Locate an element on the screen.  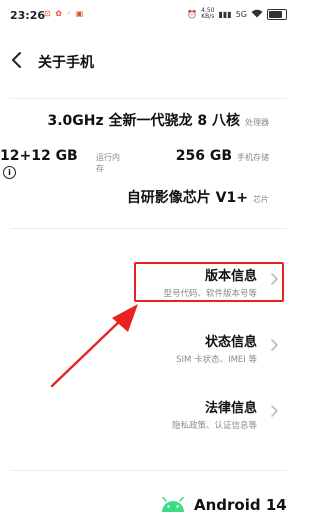
processor-tag: 处理器 is located at coordinates (257, 122).